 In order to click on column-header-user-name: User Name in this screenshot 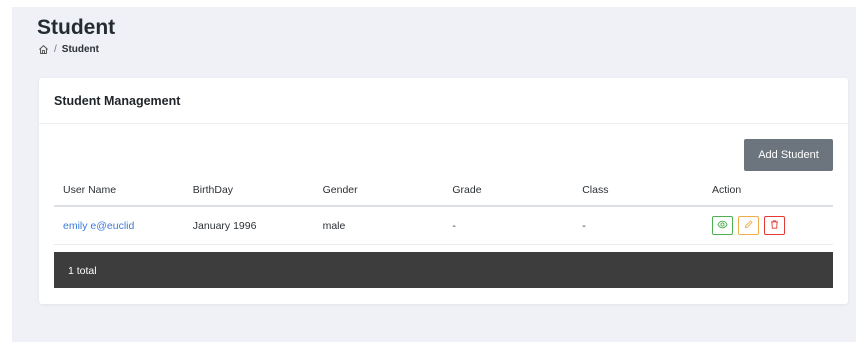, I will do `click(119, 190)`.